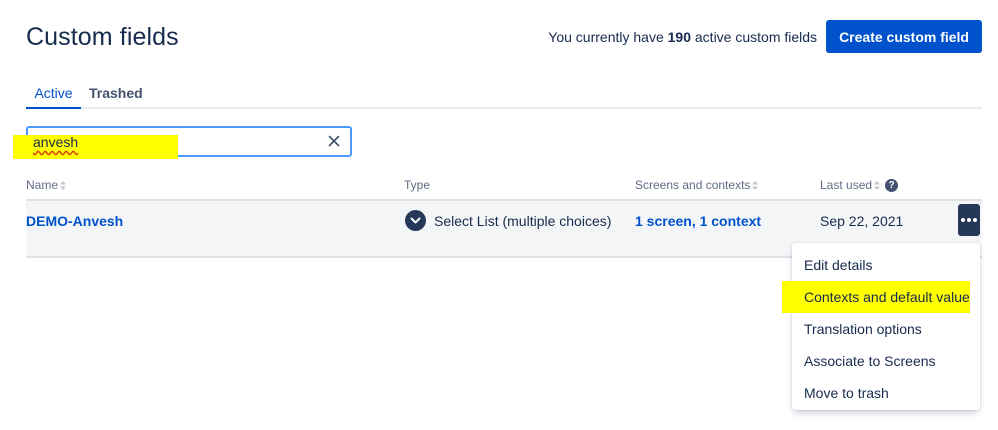 Image resolution: width=998 pixels, height=430 pixels. Describe the element at coordinates (679, 36) in the screenshot. I see `count-value: 190` at that location.